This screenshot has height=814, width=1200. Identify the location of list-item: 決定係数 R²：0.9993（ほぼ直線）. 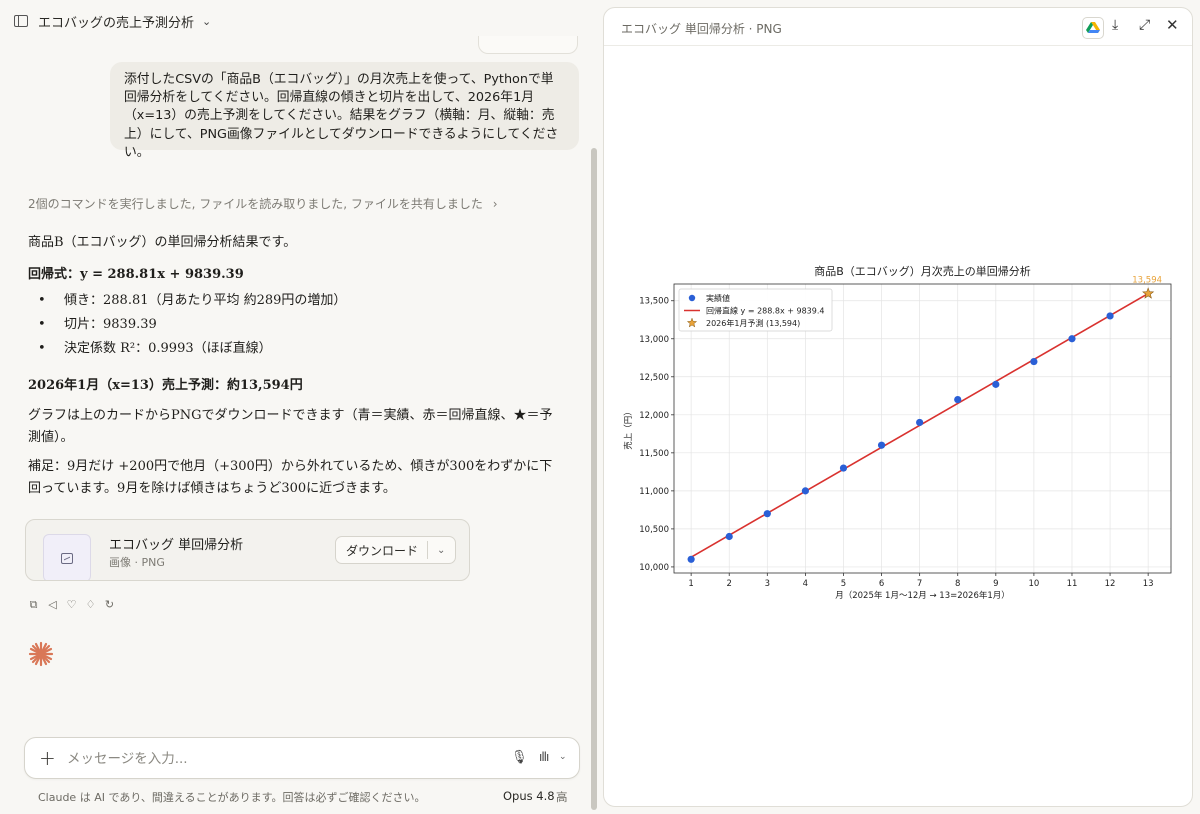
(299, 349).